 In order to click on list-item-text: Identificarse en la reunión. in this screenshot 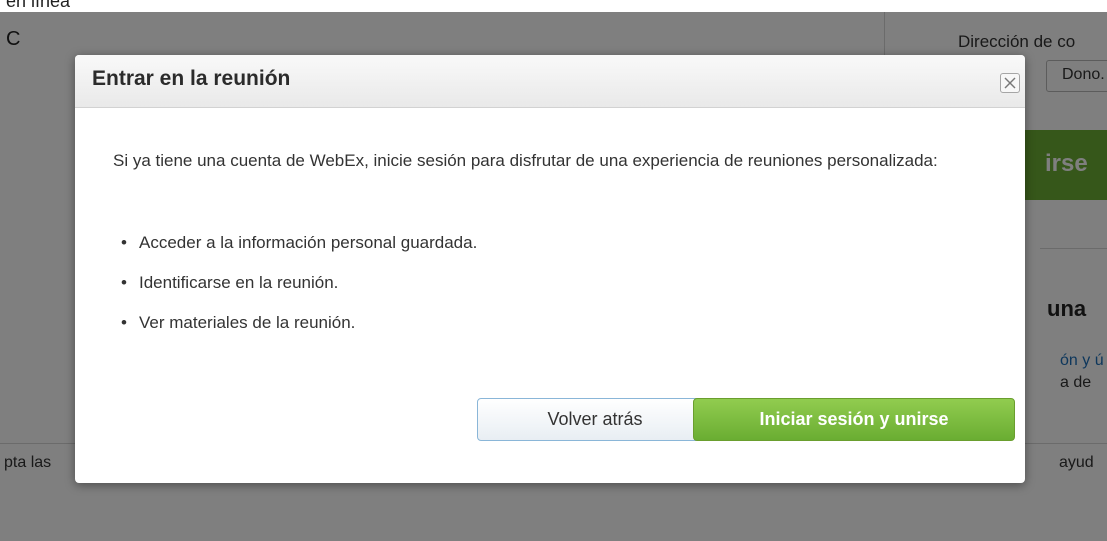, I will do `click(239, 282)`.